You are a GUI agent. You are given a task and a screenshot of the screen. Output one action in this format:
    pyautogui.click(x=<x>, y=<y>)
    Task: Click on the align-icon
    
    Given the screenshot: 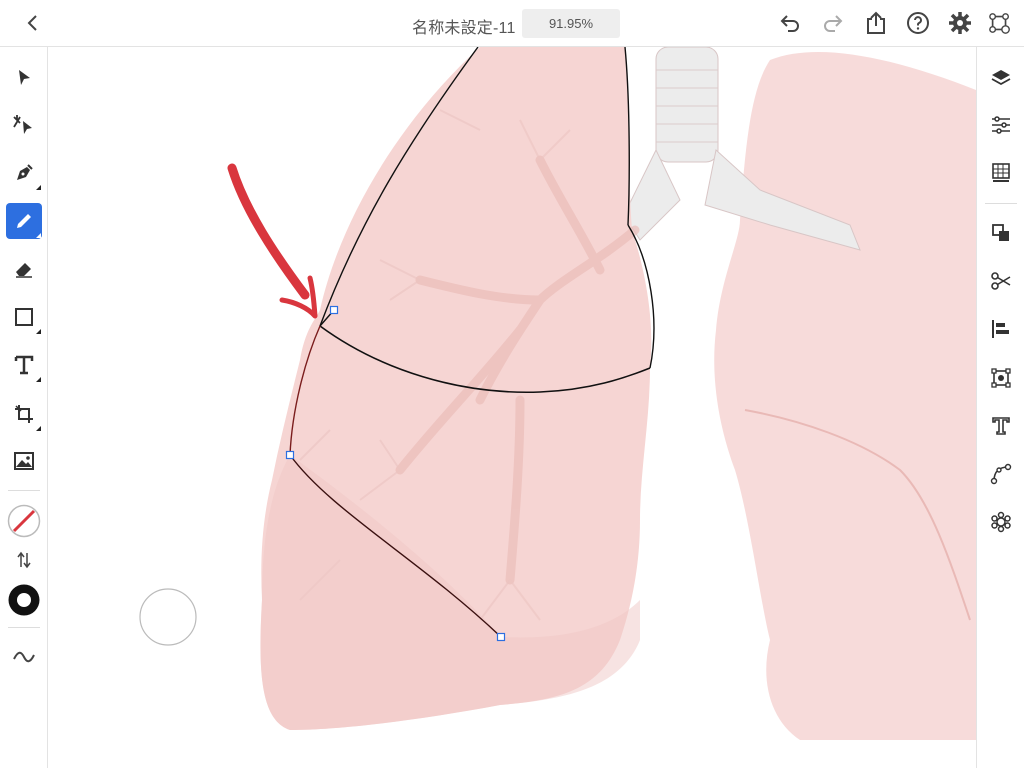 What is the action you would take?
    pyautogui.click(x=1001, y=329)
    